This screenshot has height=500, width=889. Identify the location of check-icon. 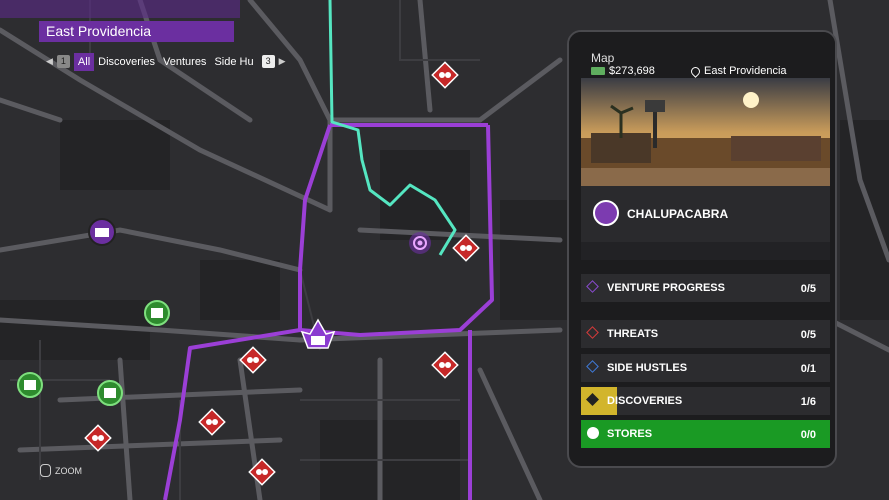
(593, 433).